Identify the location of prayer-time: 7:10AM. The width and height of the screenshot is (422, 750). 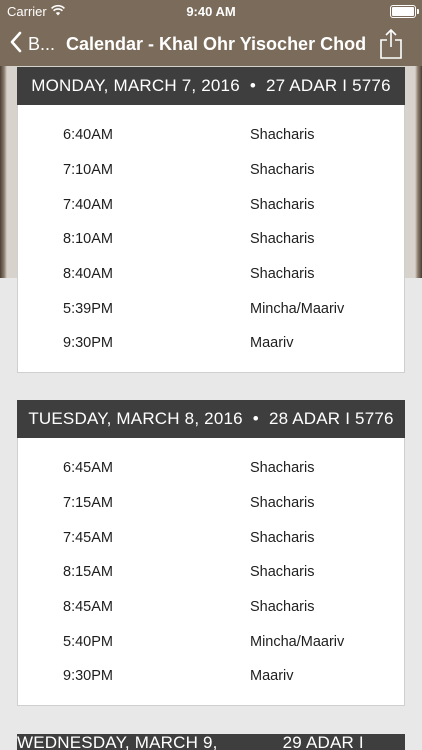
(88, 170).